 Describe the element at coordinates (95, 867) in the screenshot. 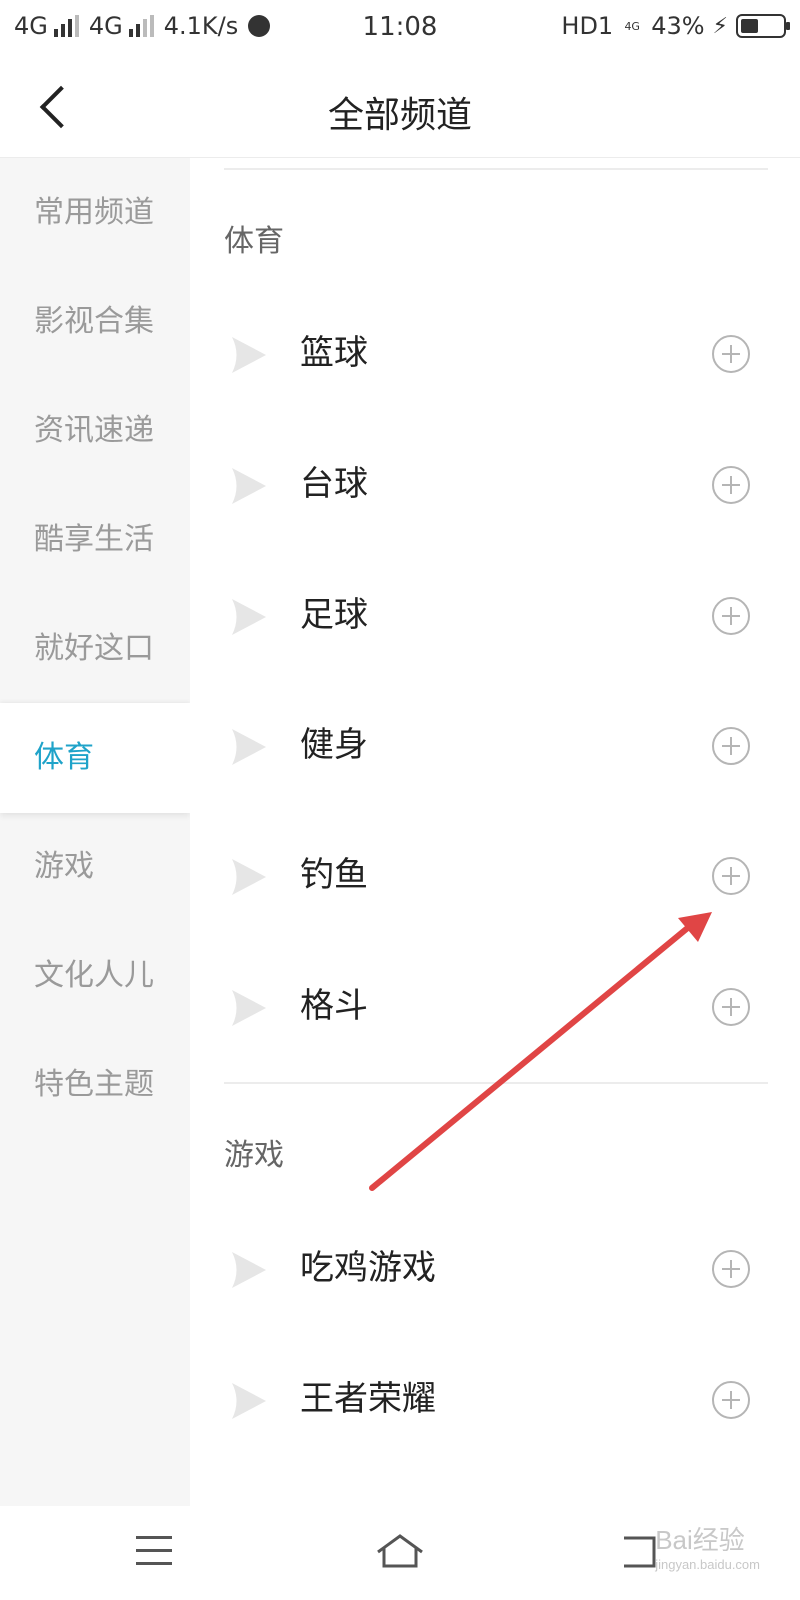

I see `sidebar-item-games: 游戏` at that location.